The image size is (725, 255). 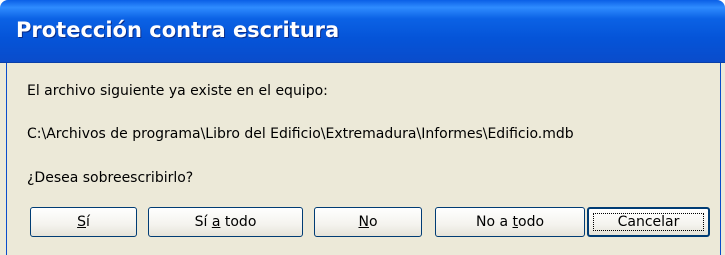 I want to click on yes-to-all-label-prefix: Sí, so click(x=203, y=222).